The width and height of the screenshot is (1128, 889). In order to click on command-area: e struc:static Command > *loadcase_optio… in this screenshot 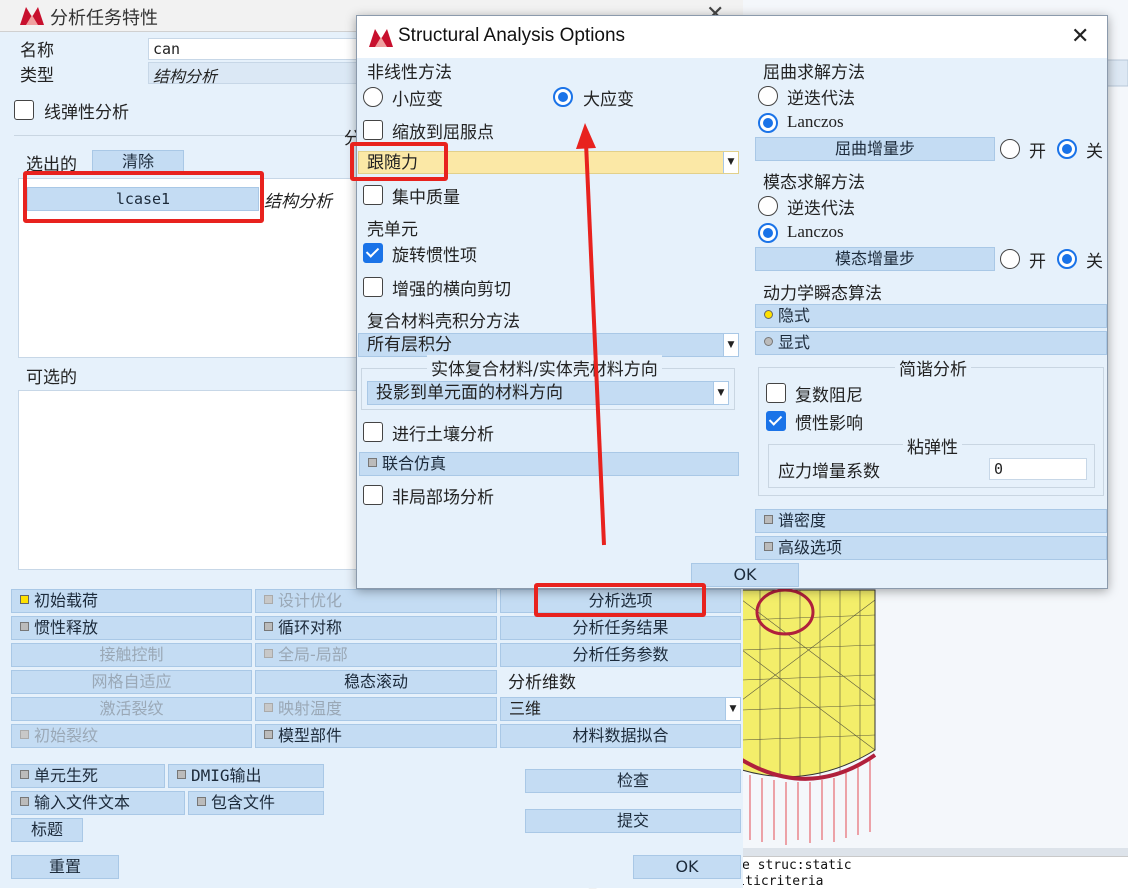, I will do `click(784, 872)`.